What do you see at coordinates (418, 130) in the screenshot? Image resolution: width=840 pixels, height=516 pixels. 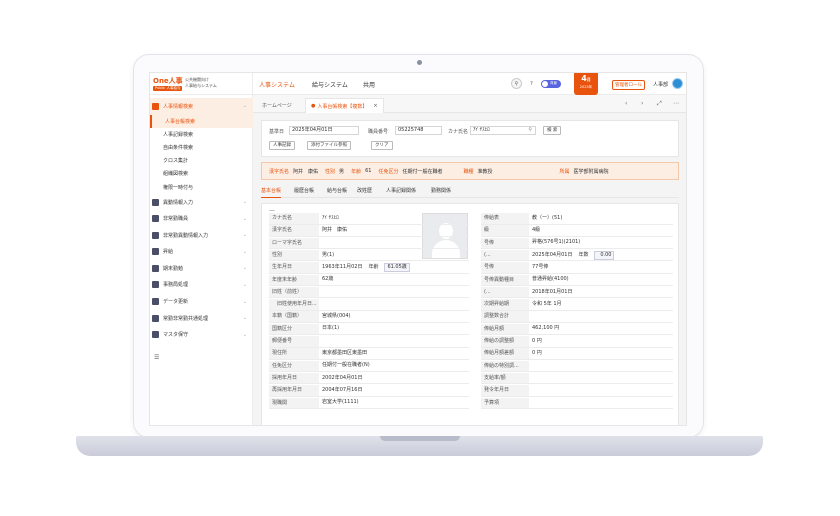 I see `staff-input: 05225748` at bounding box center [418, 130].